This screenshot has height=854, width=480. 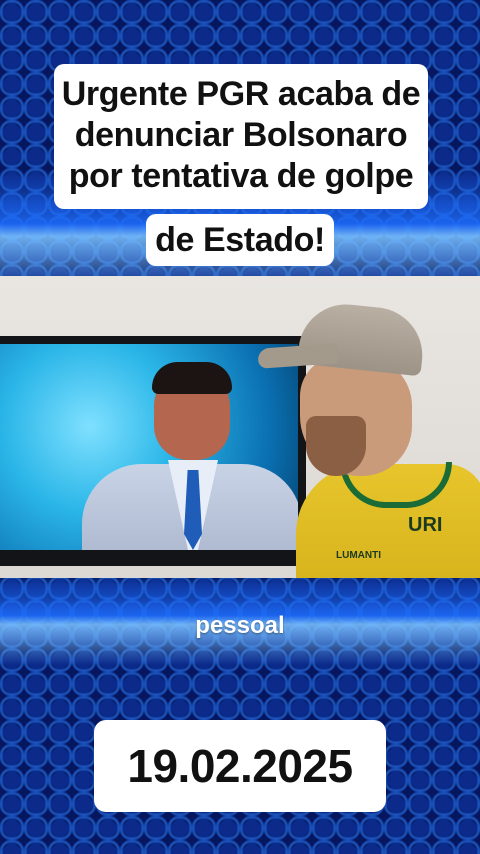 What do you see at coordinates (362, 338) in the screenshot?
I see `man-cap` at bounding box center [362, 338].